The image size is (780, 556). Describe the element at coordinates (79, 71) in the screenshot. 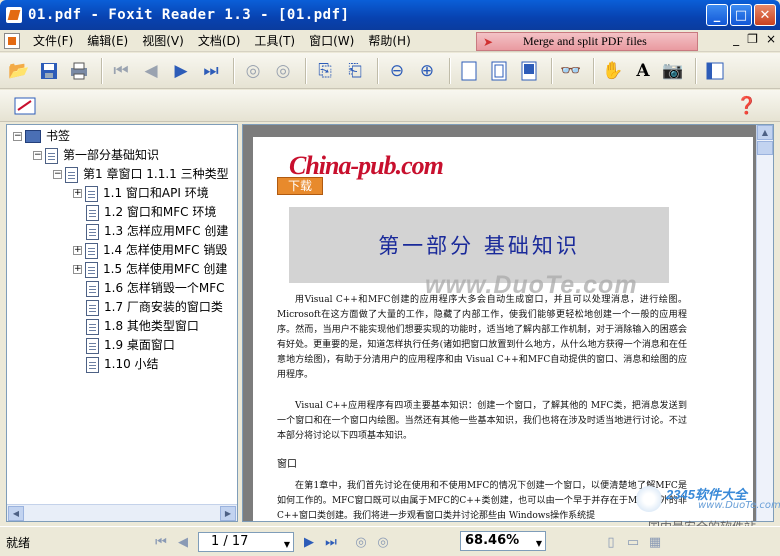

I see `print-icon` at that location.